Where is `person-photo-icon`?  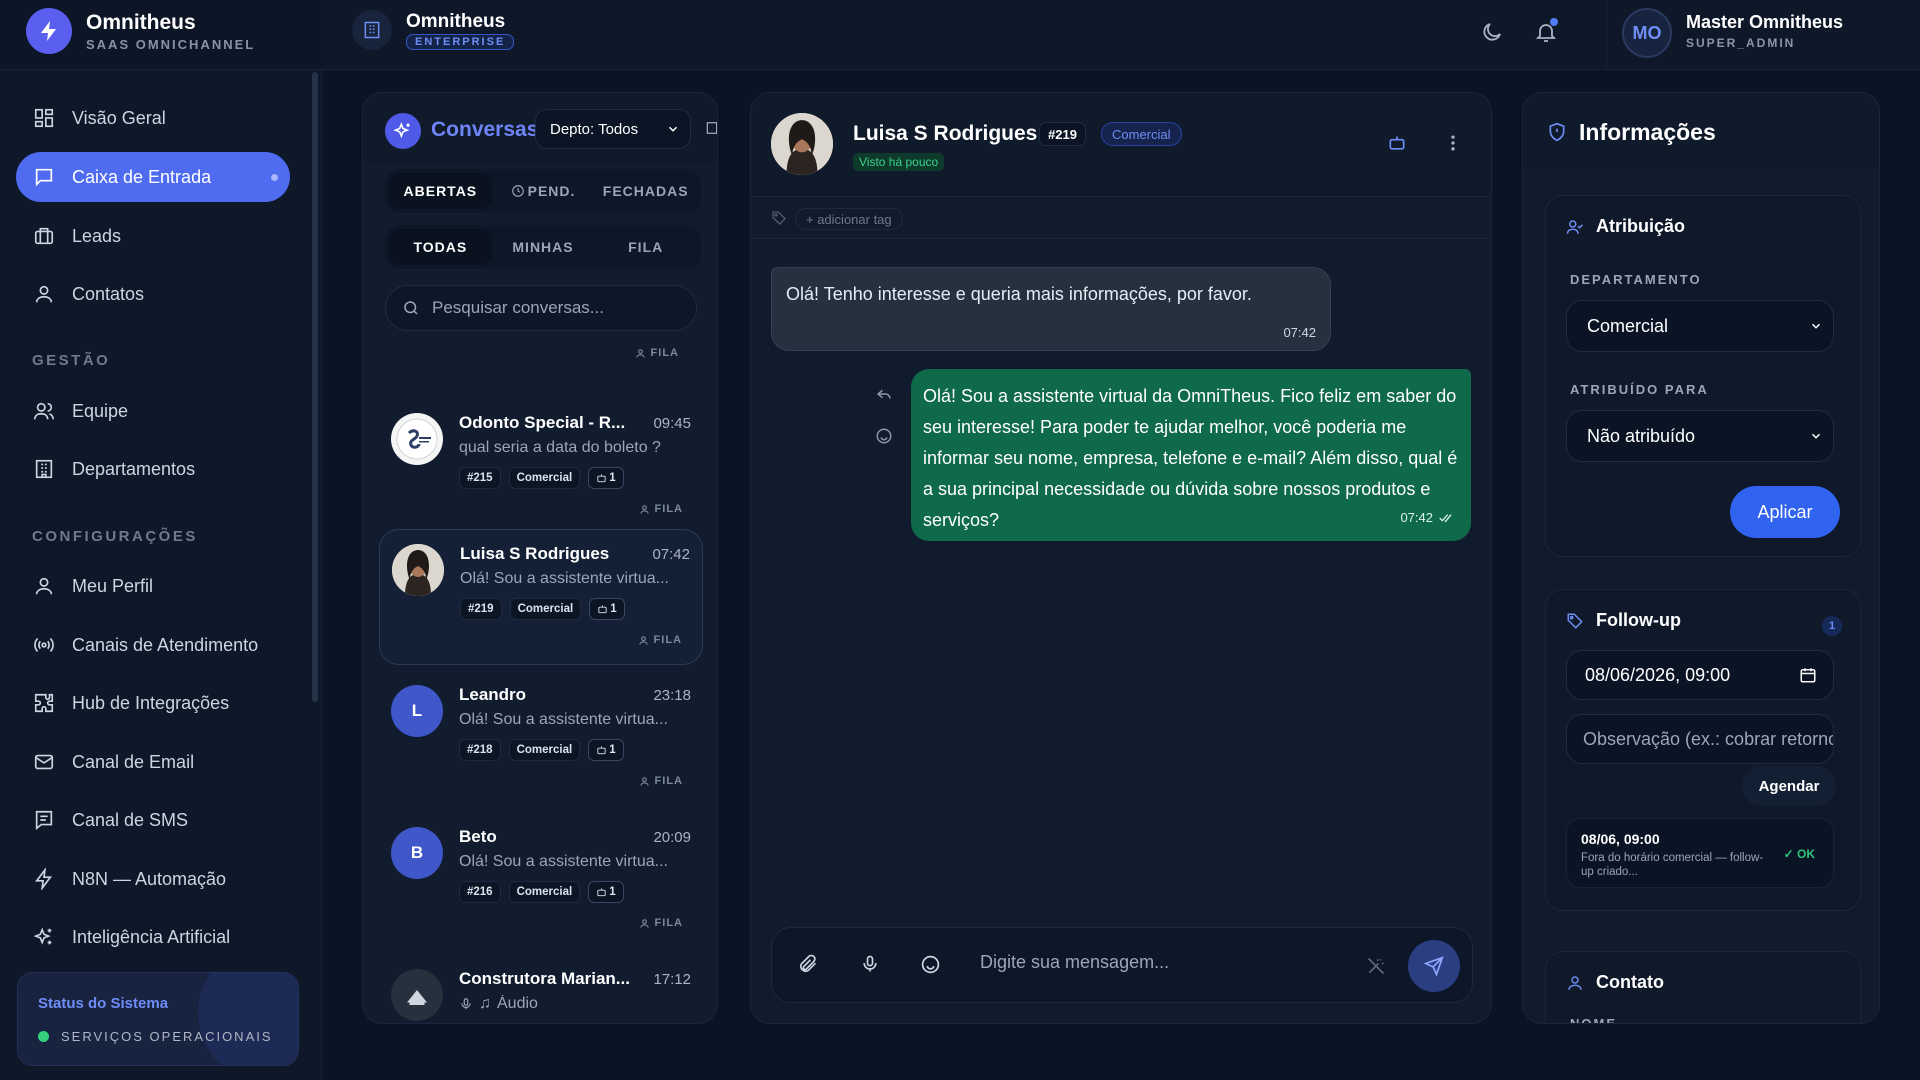 person-photo-icon is located at coordinates (802, 144).